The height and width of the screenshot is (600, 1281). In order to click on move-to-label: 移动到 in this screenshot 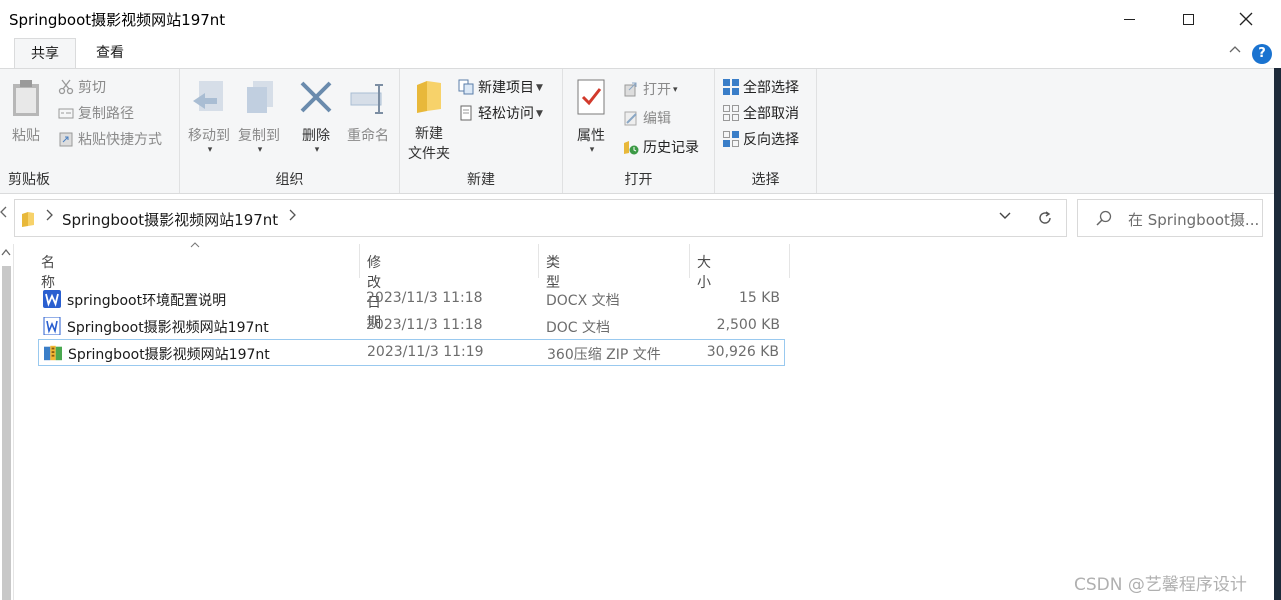, I will do `click(209, 136)`.